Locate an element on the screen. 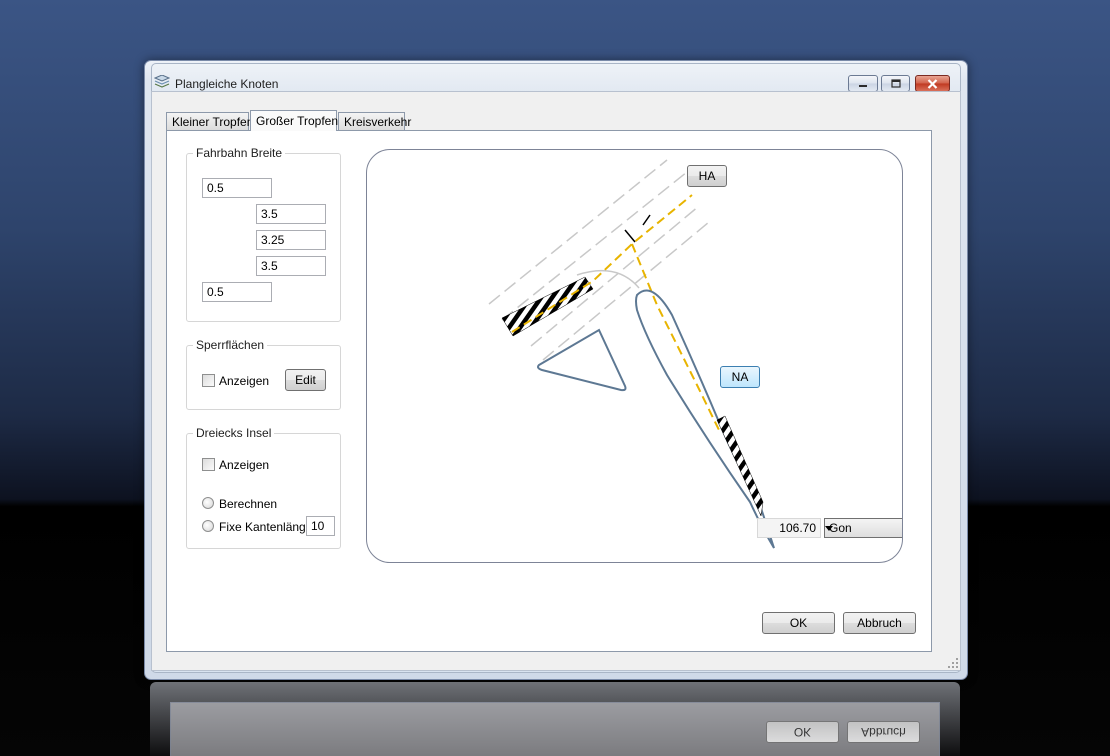 Image resolution: width=1110 pixels, height=756 pixels. tab-kreisverkehr: Kreisverkehr is located at coordinates (374, 121).